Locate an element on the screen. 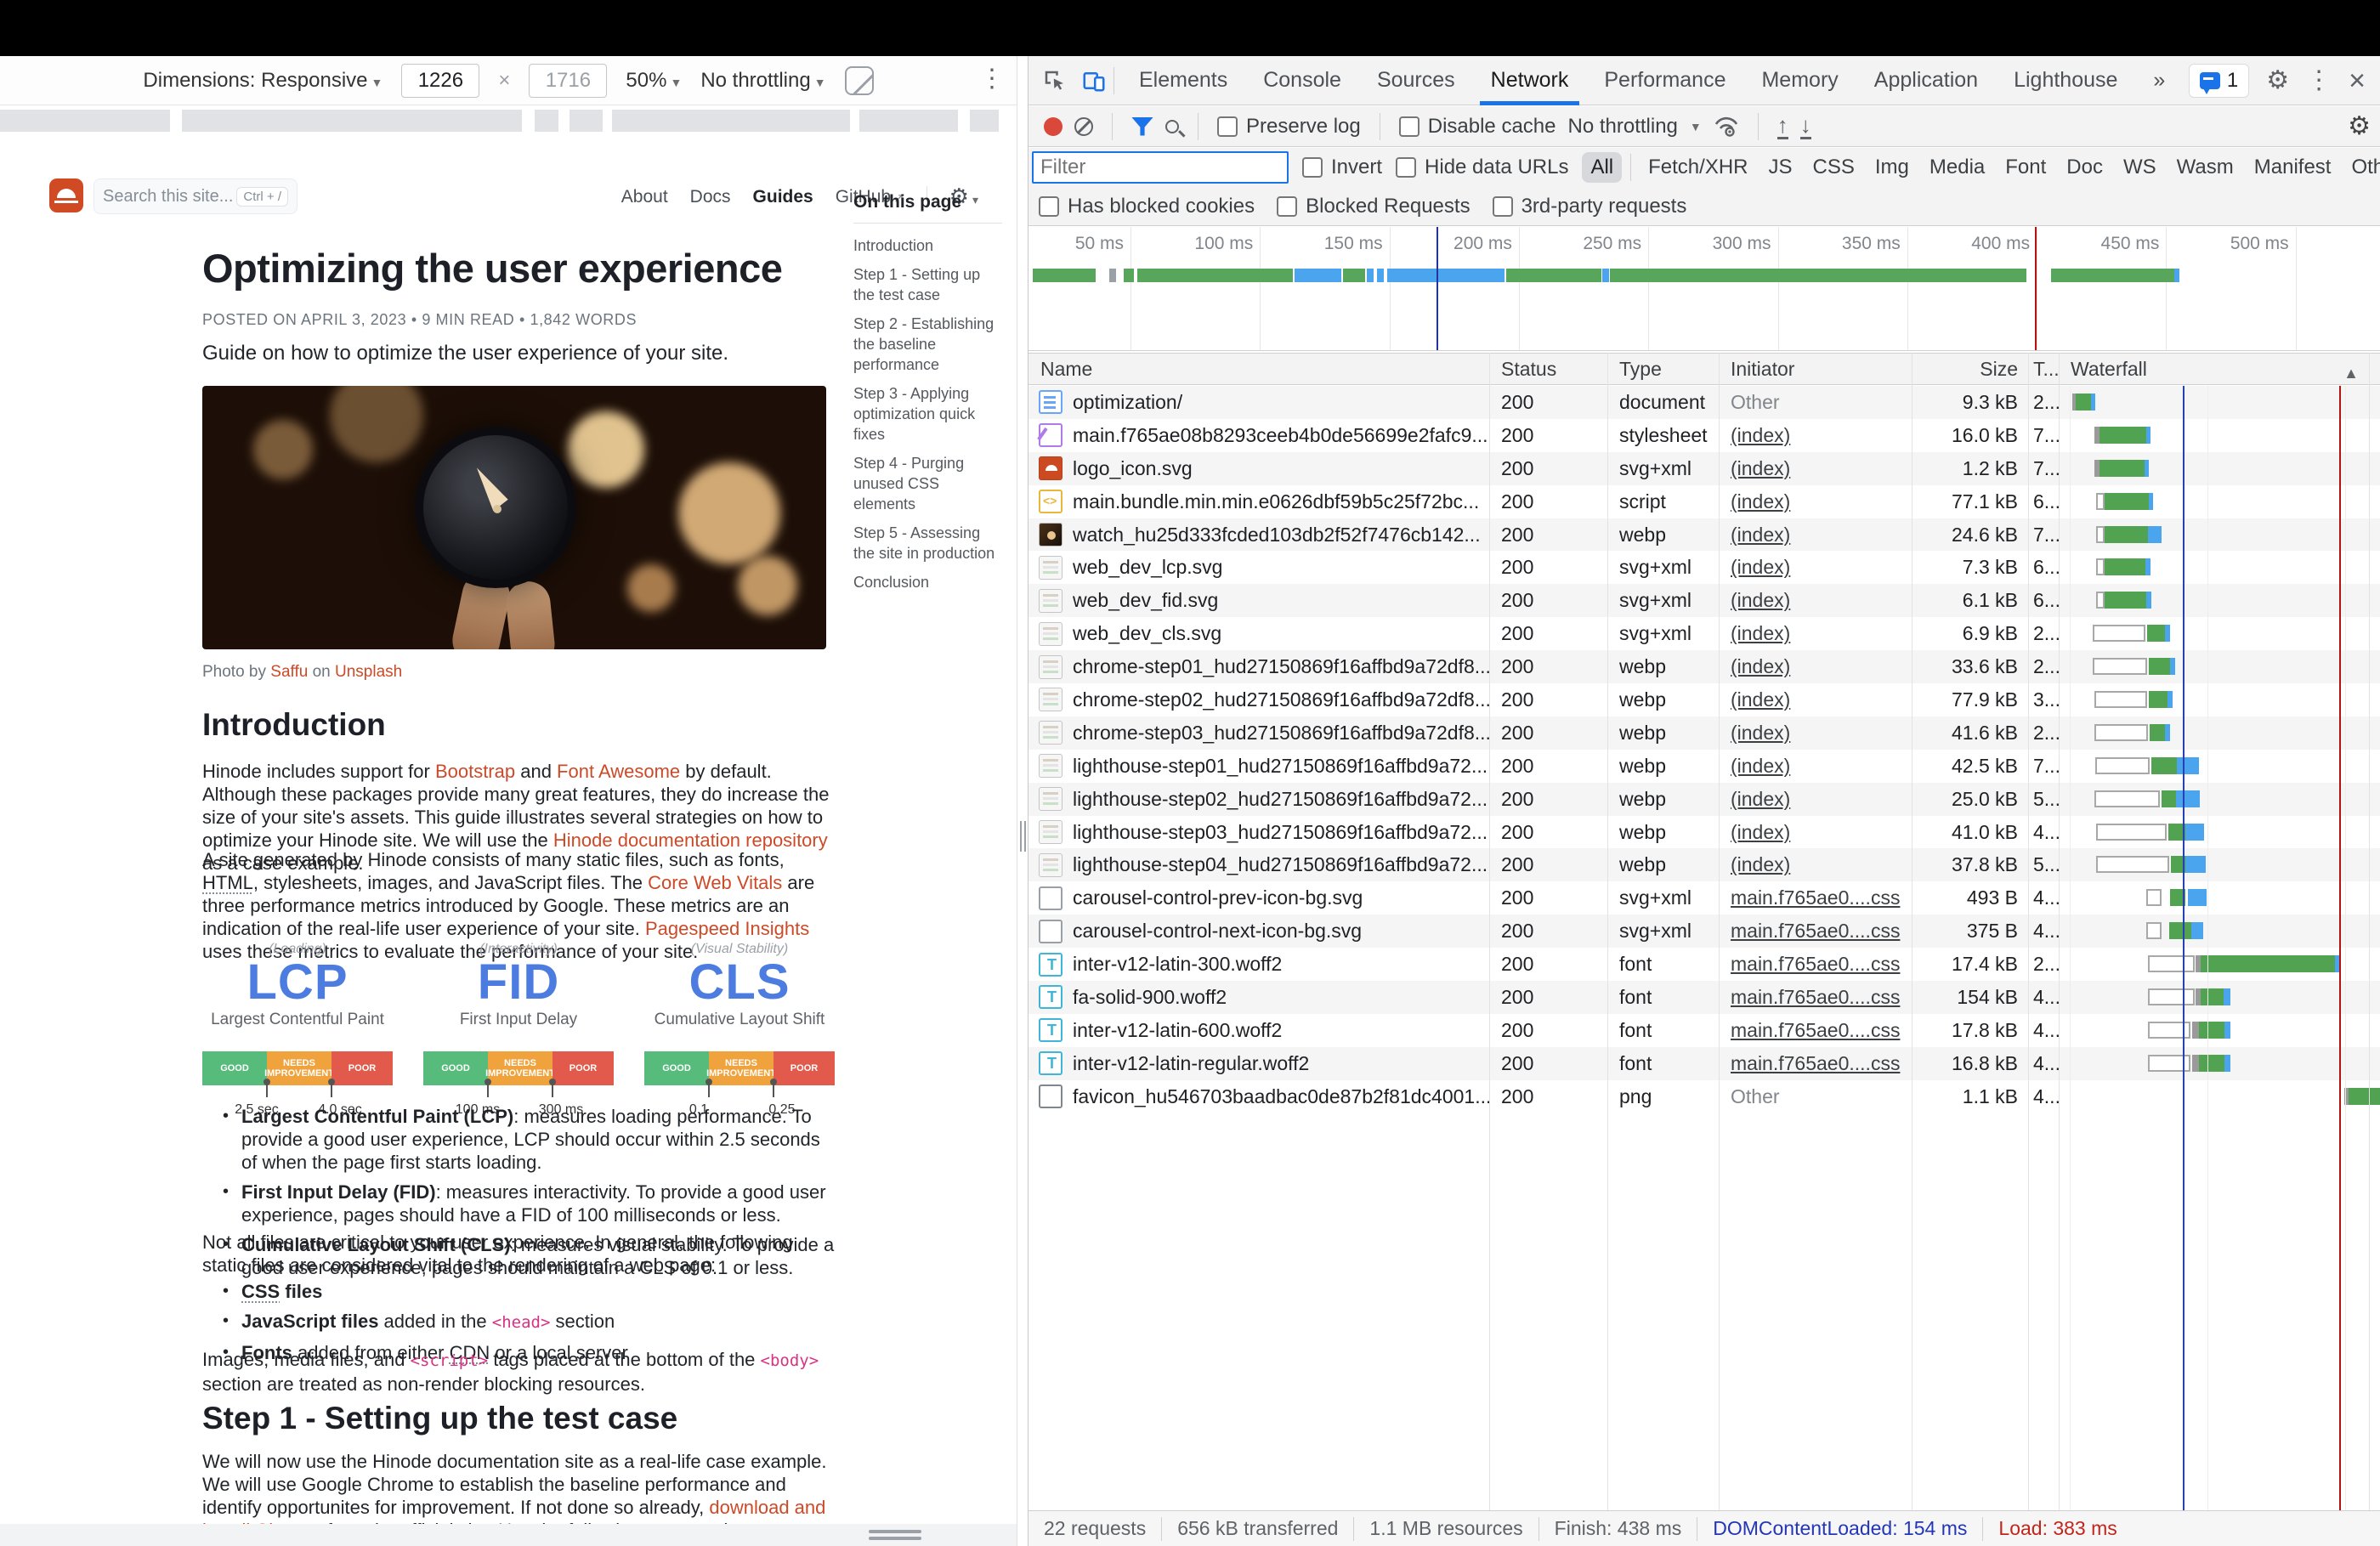 This screenshot has height=1546, width=2380. export-har-icon: ↓ is located at coordinates (1805, 126).